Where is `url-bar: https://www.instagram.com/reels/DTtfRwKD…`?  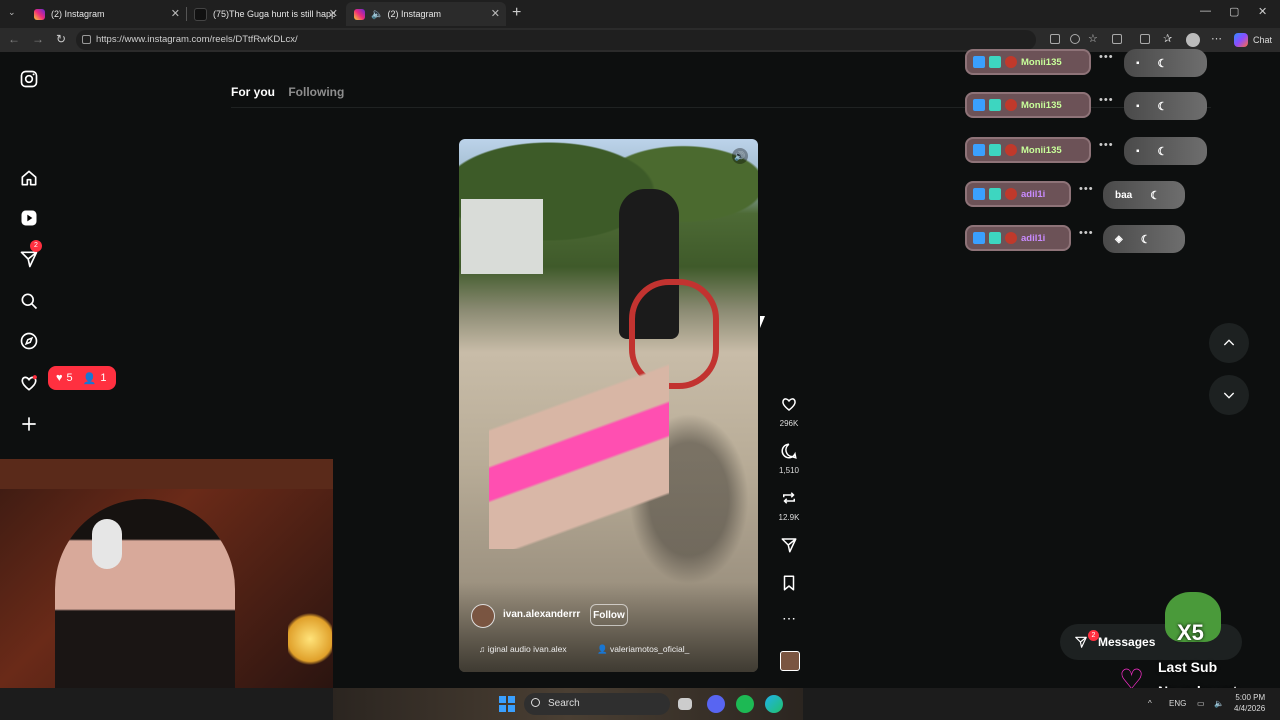
url-bar: https://www.instagram.com/reels/DTtfRwKD… is located at coordinates (556, 40).